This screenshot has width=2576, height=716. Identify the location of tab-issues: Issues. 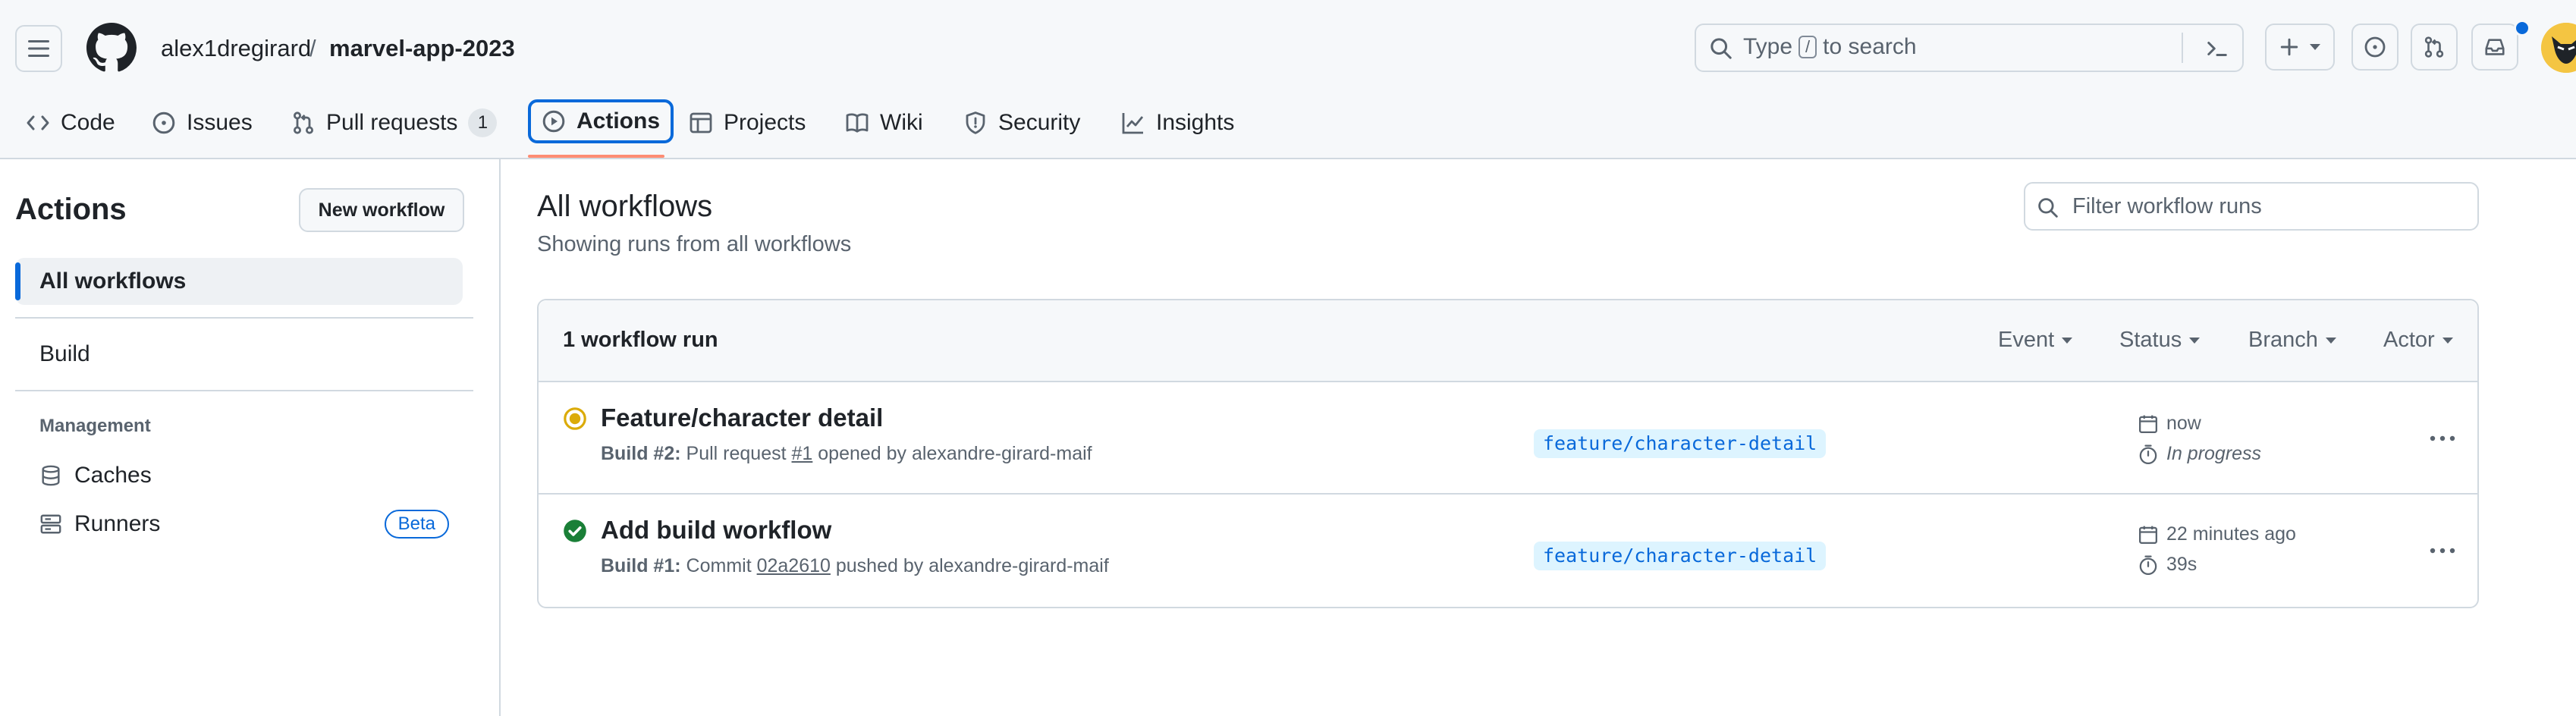
(202, 123).